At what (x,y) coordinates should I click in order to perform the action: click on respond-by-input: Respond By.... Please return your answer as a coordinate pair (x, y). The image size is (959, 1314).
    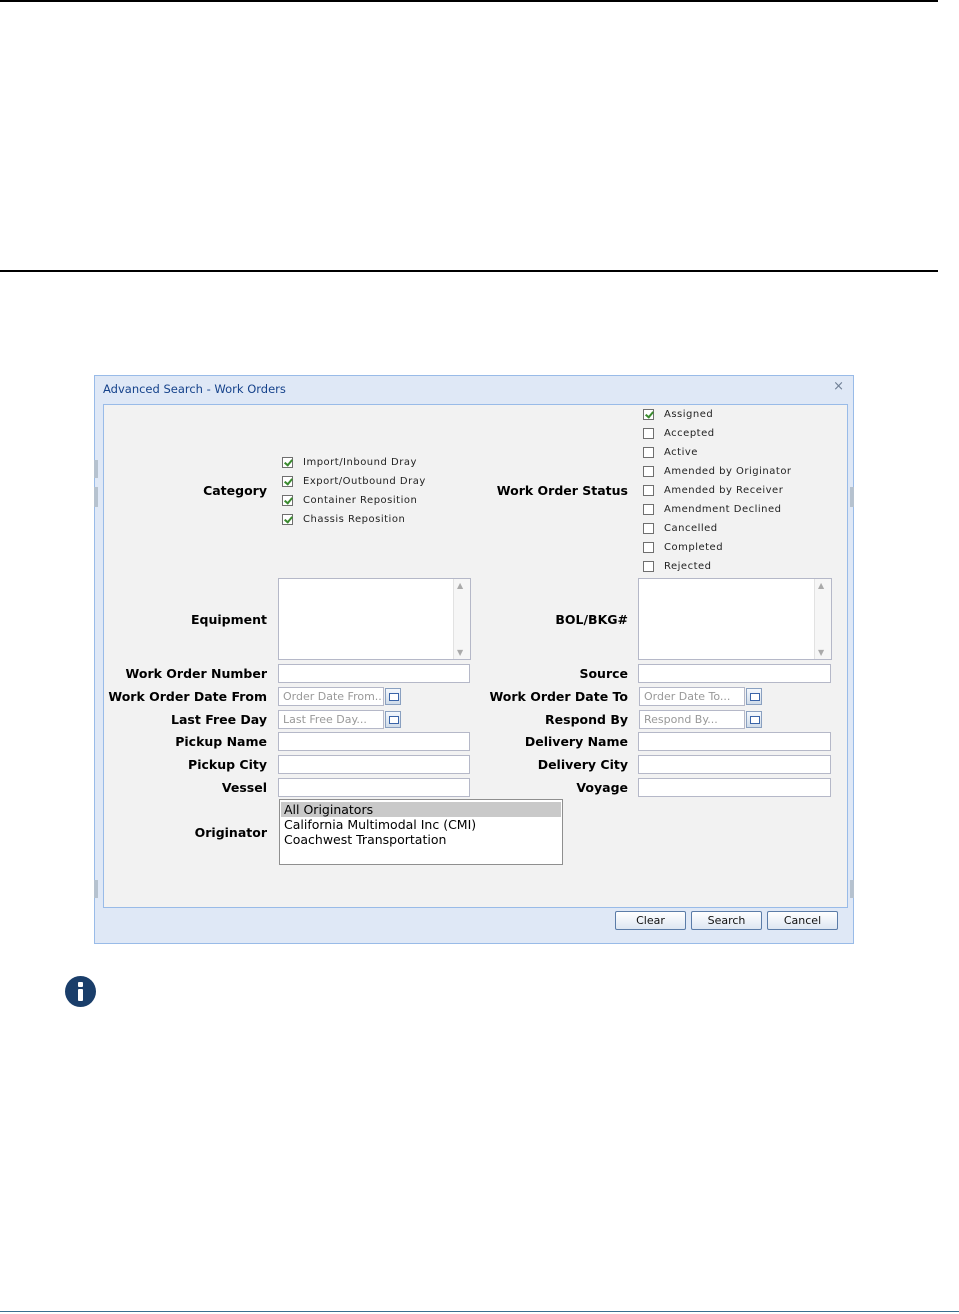
    Looking at the image, I should click on (692, 719).